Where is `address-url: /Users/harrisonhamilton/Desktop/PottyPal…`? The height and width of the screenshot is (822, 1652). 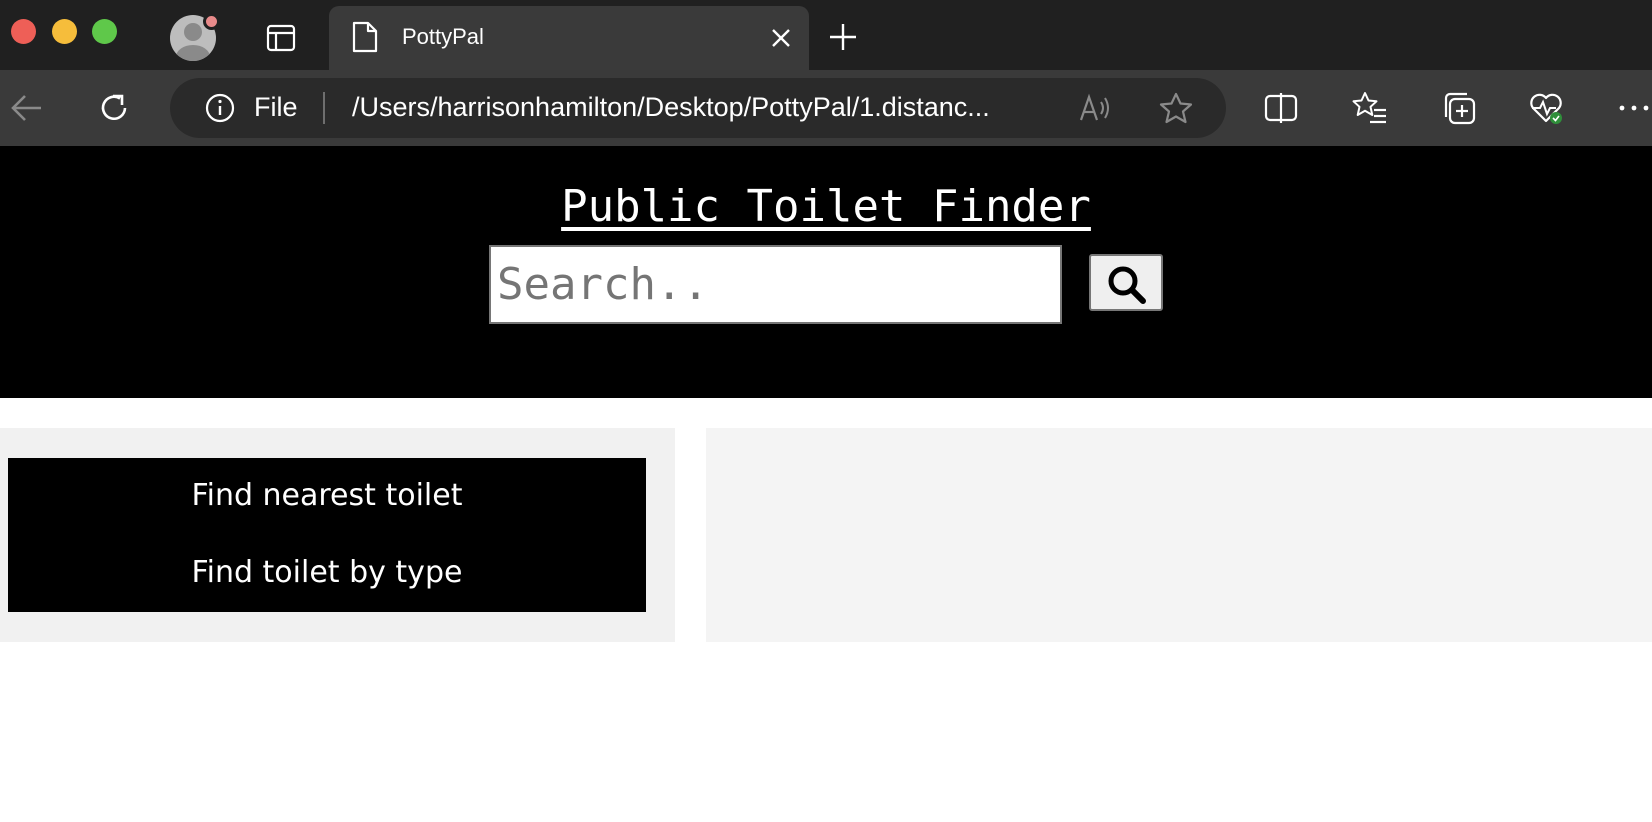
address-url: /Users/harrisonhamilton/Desktop/PottyPal… is located at coordinates (692, 107).